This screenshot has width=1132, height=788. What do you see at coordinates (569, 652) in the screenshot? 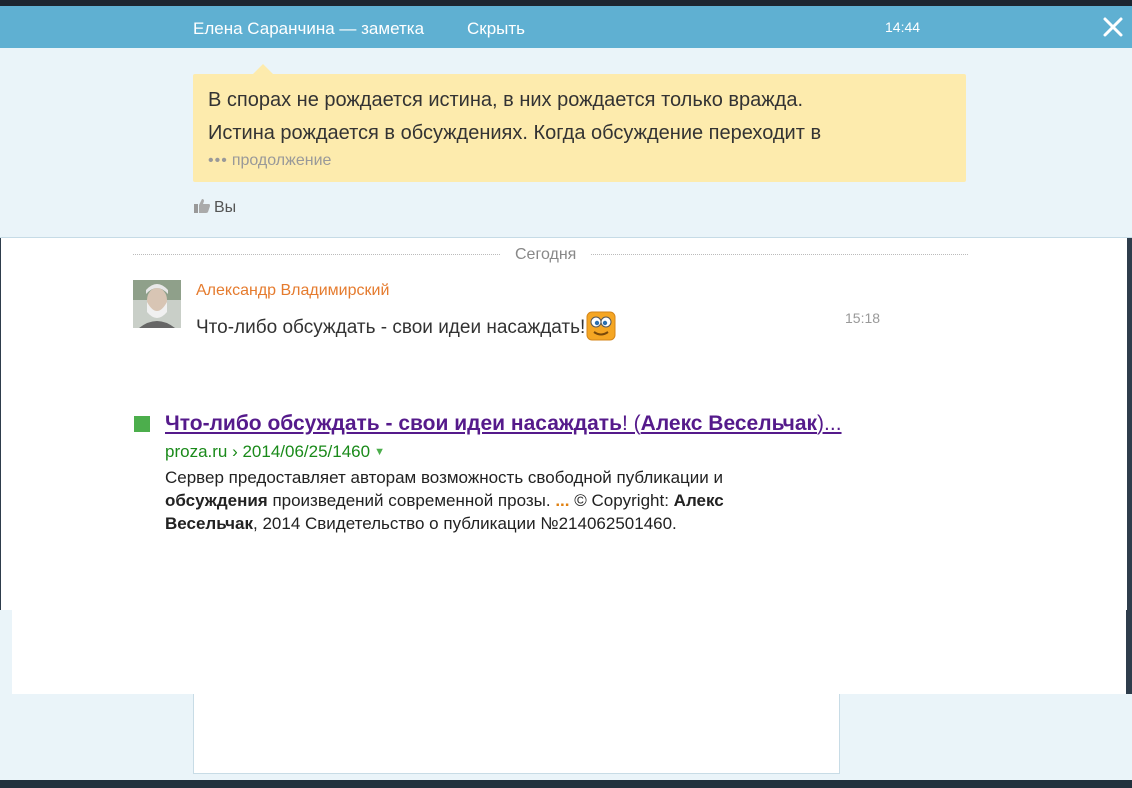
I see `overlay-white-area` at bounding box center [569, 652].